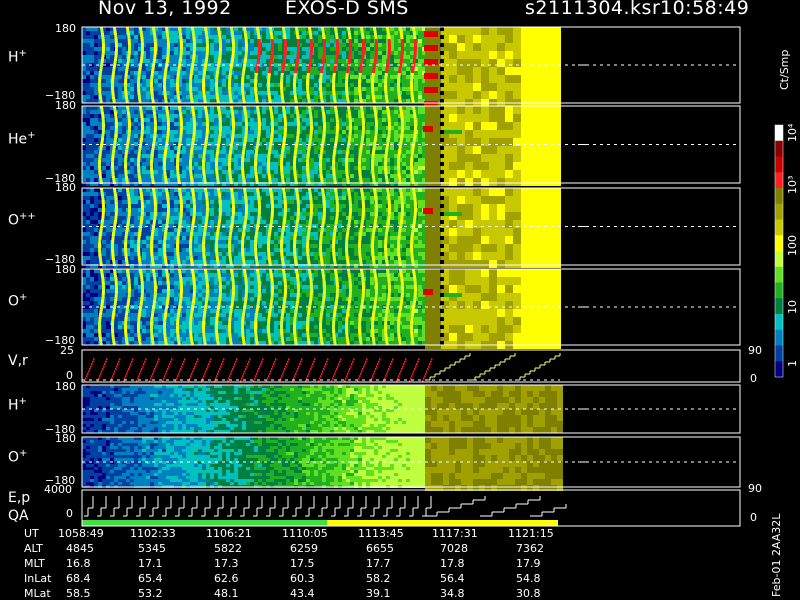 This screenshot has width=800, height=600. Describe the element at coordinates (65, 28) in the screenshot. I see `h-plus-ytick-top: 180` at that location.